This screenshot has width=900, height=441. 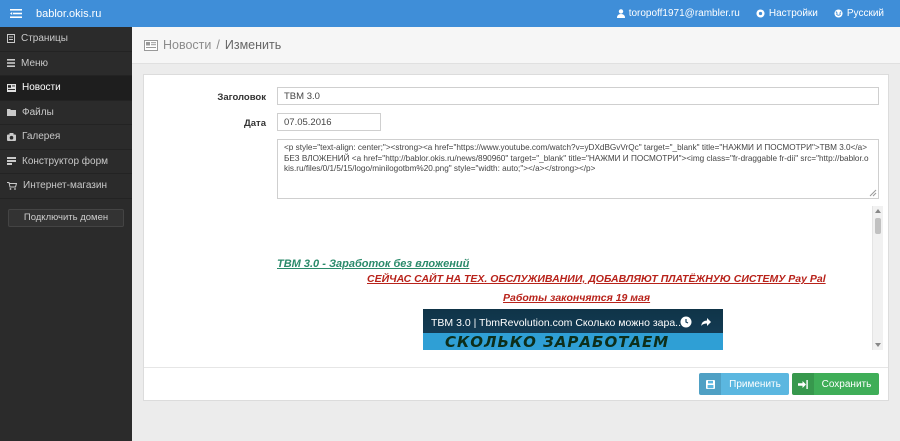 I want to click on breadcrumb-section-link: Новости, so click(x=187, y=45).